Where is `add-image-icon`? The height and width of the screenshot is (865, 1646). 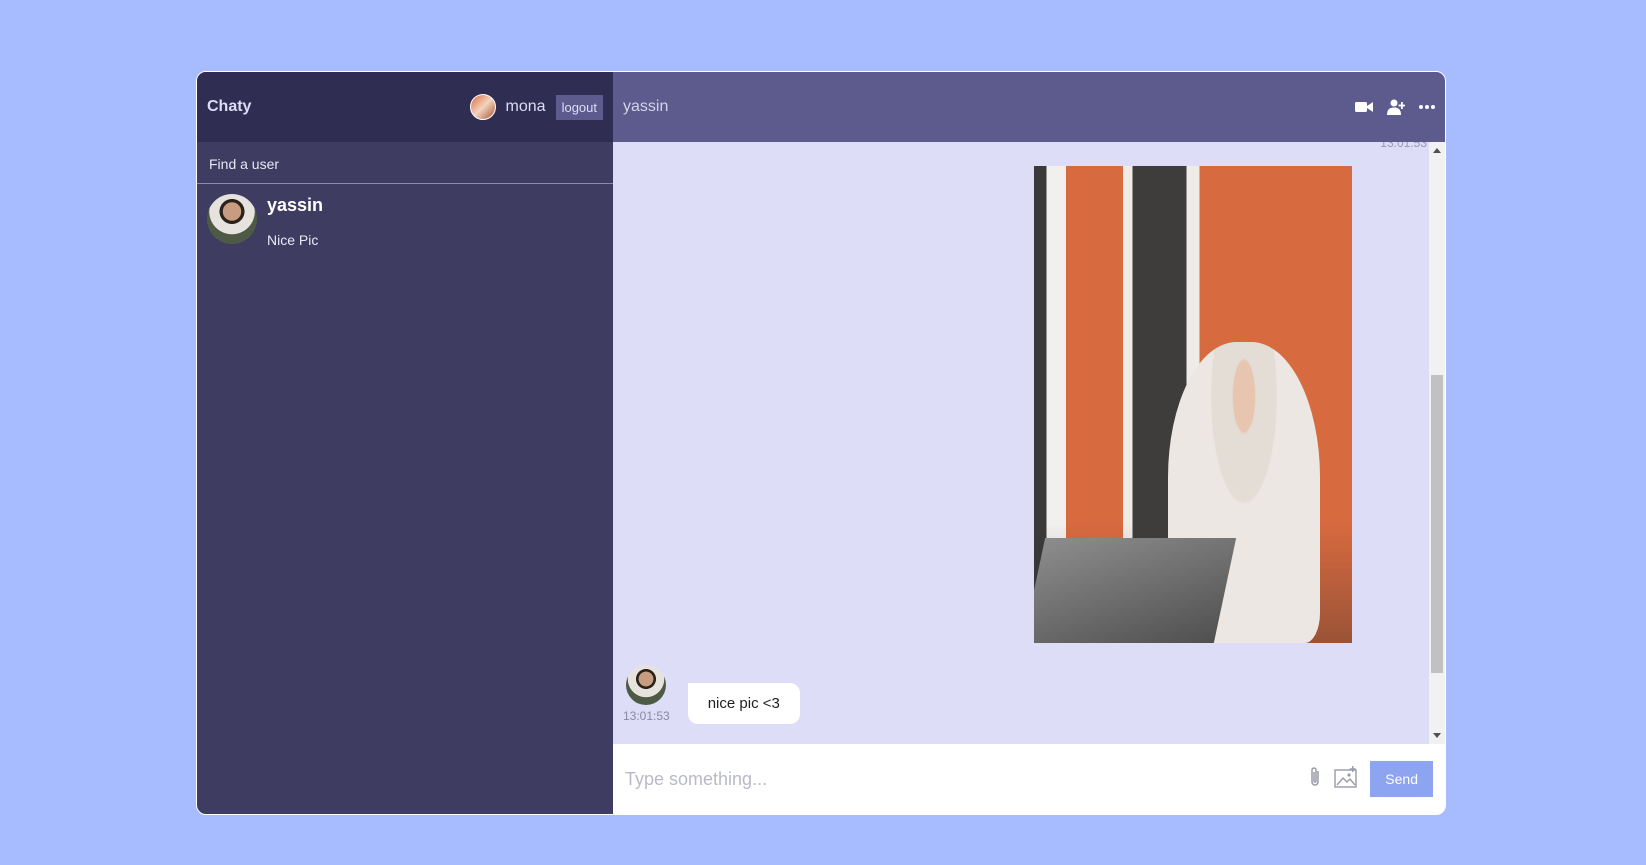
add-image-icon is located at coordinates (1346, 779).